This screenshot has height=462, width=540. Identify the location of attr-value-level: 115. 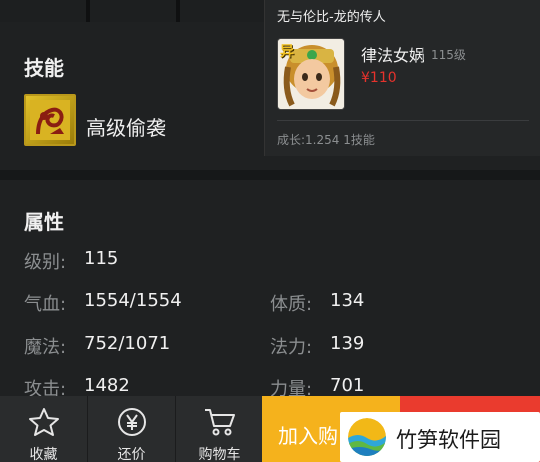
(101, 258).